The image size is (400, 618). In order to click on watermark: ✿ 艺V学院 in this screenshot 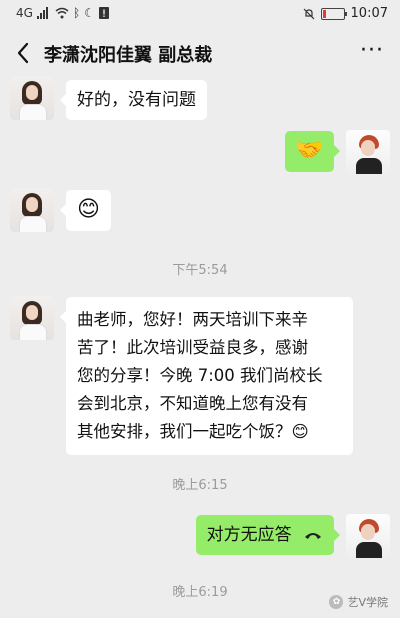, I will do `click(358, 602)`.